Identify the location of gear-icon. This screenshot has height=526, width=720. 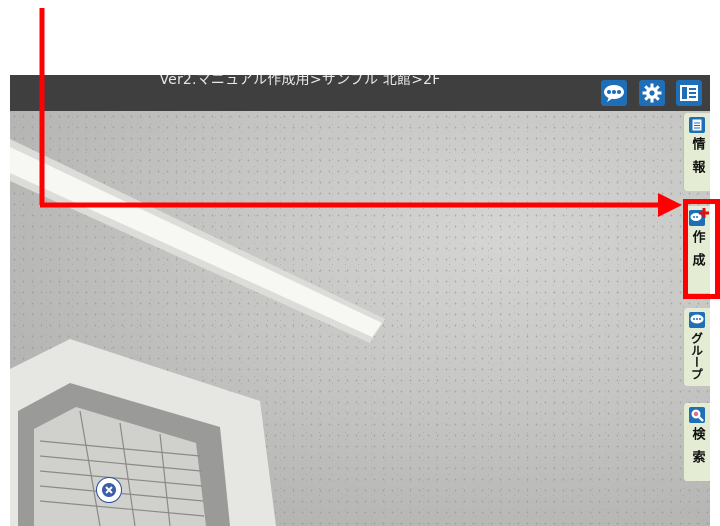
(652, 93).